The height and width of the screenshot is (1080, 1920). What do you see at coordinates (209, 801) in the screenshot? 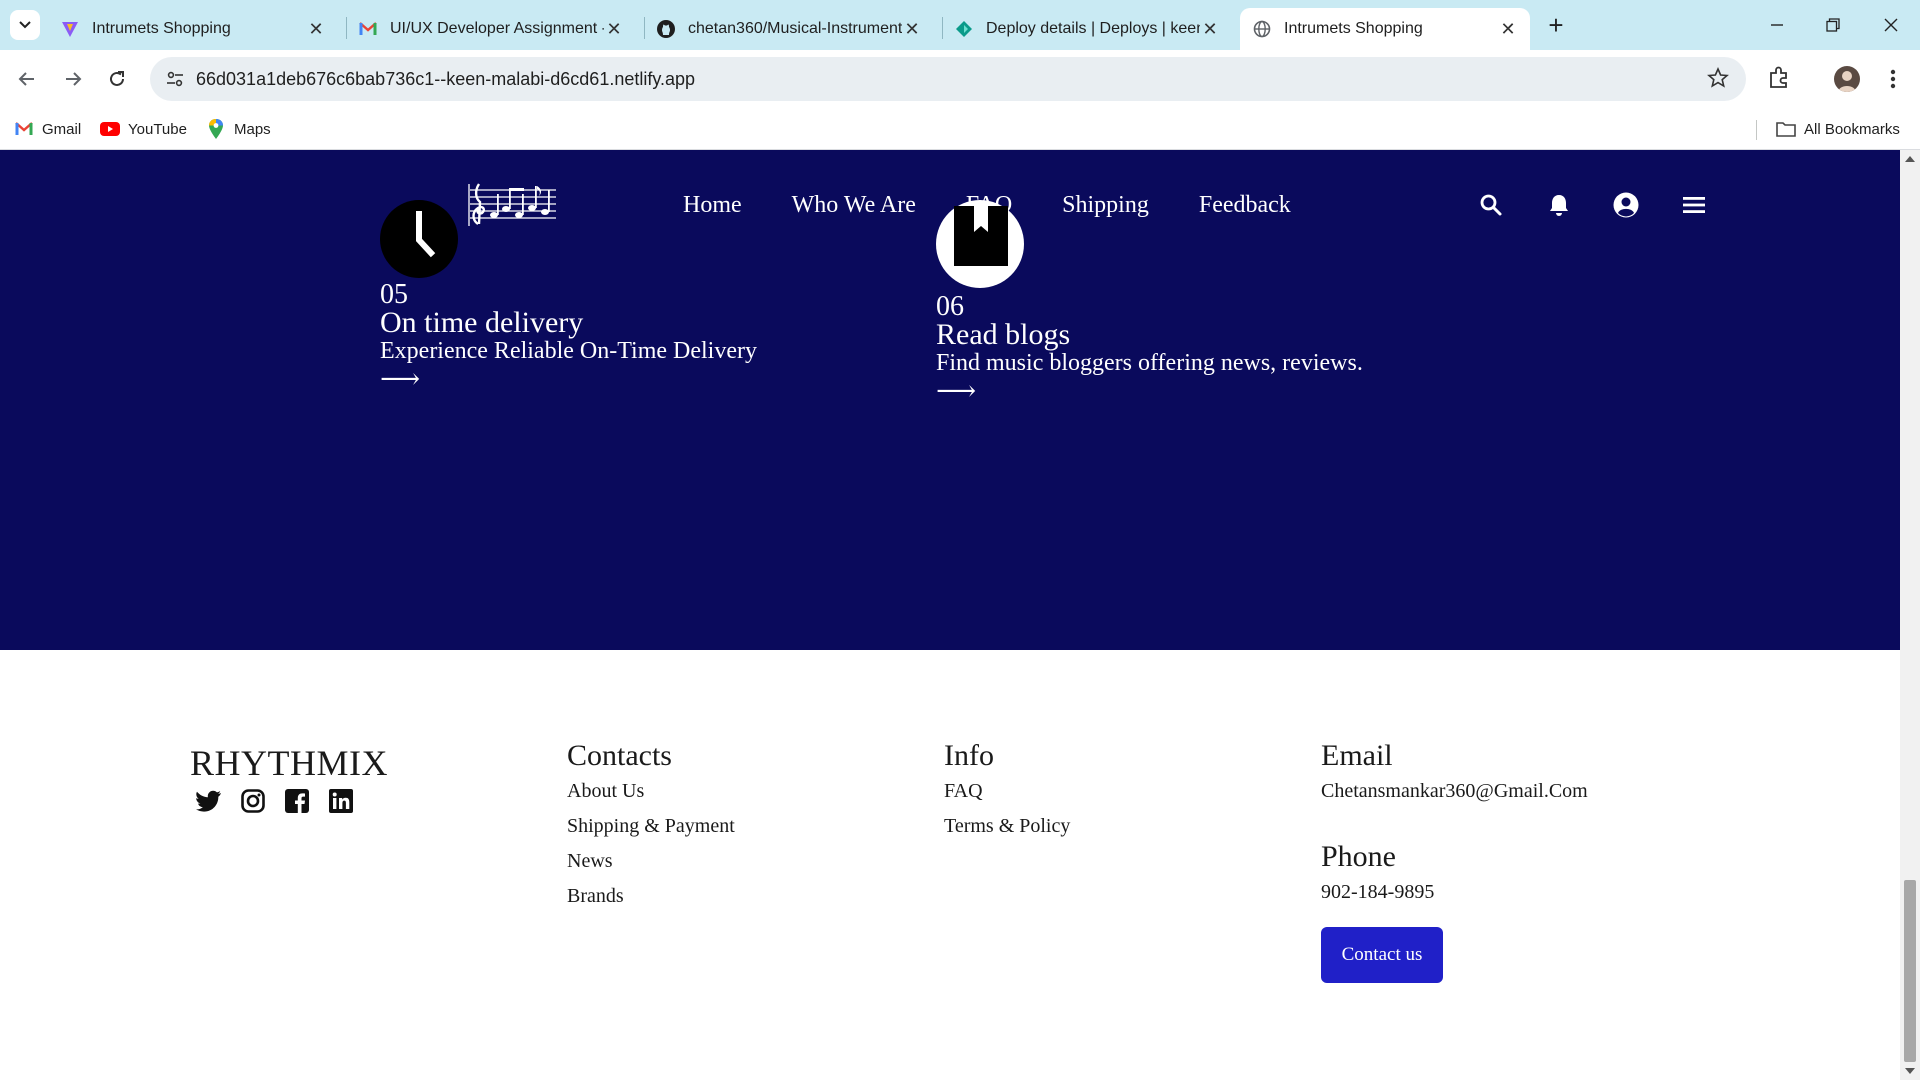
I see `twitter-icon` at bounding box center [209, 801].